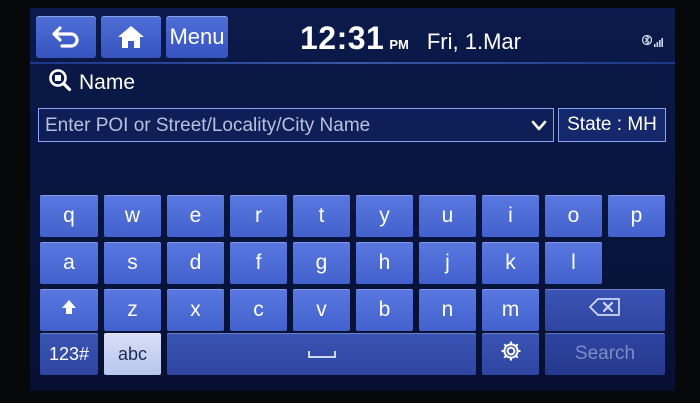 This screenshot has height=403, width=700. What do you see at coordinates (658, 43) in the screenshot?
I see `signal-bars-icon` at bounding box center [658, 43].